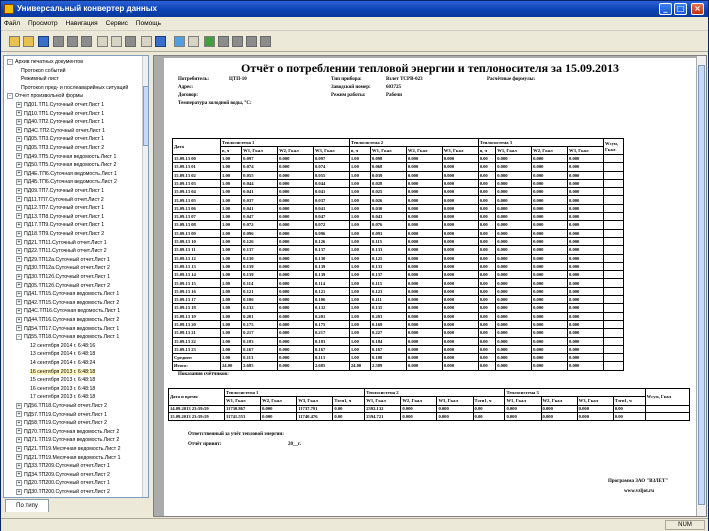 This screenshot has width=709, height=531. I want to click on tree-item: 13 сентября 2014 г. 6:48:18, so click(60, 354).